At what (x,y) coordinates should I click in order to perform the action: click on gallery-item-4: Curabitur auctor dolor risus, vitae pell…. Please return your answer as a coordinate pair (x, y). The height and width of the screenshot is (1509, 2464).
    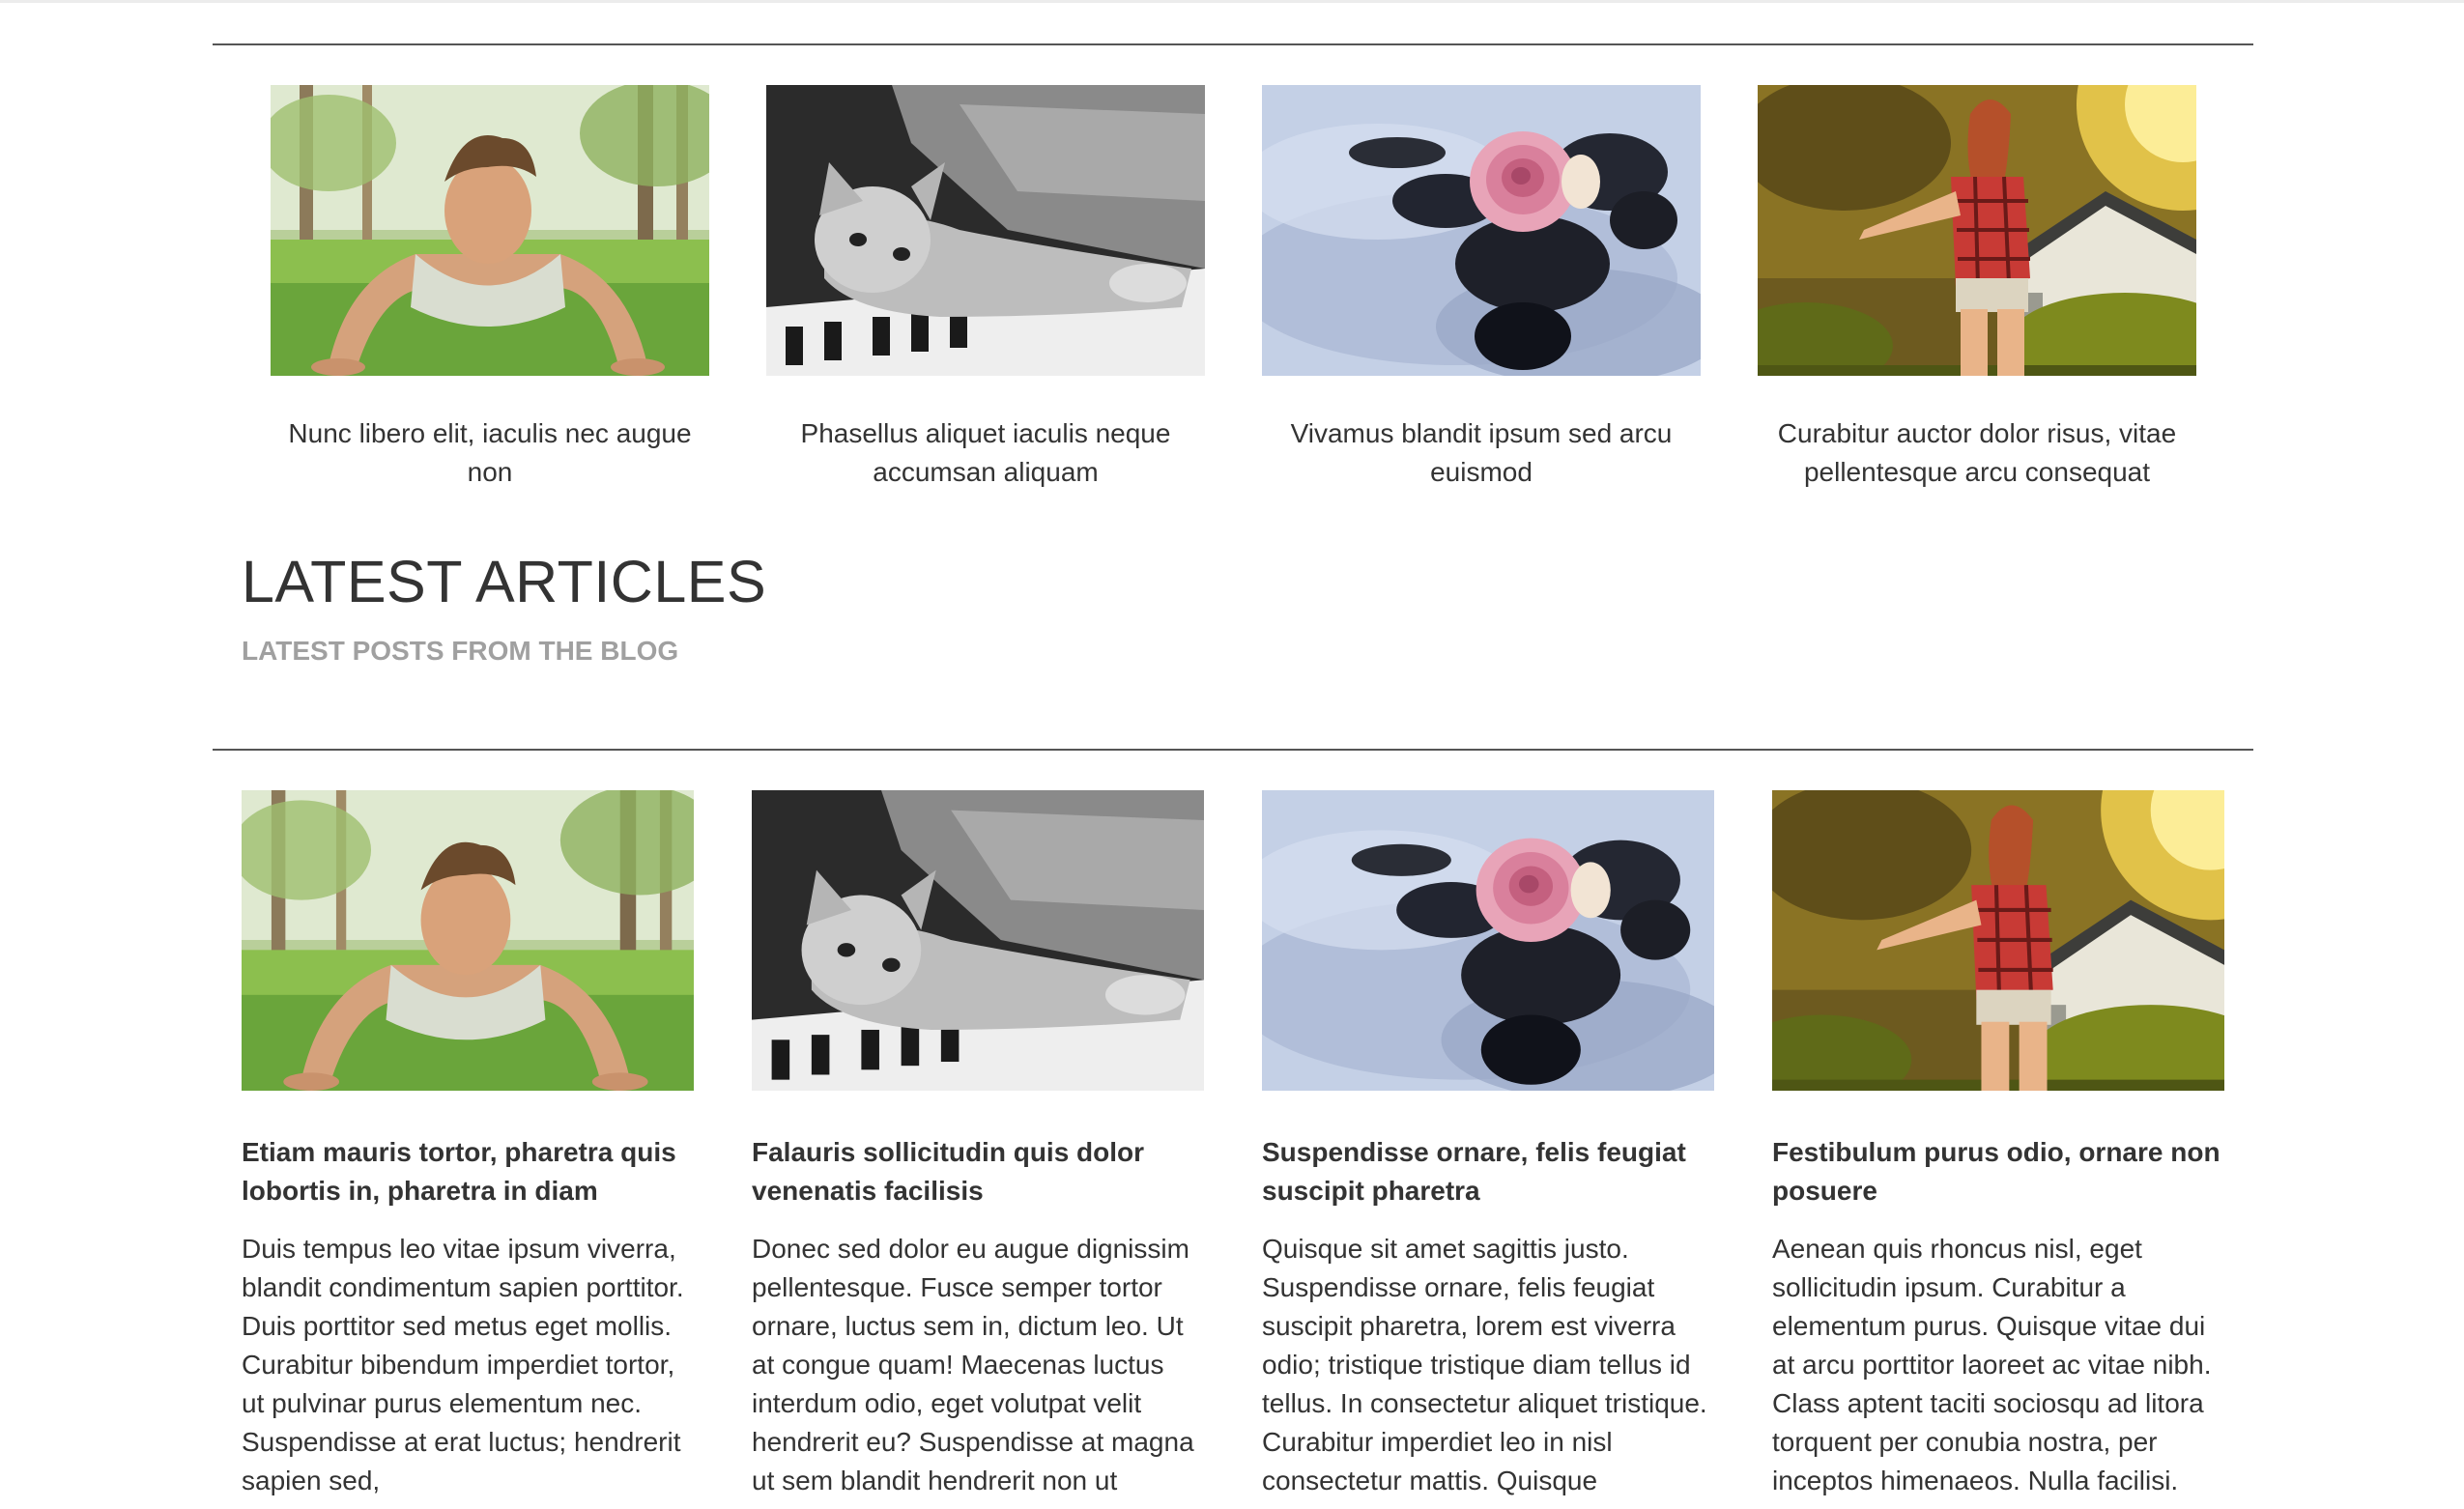
    Looking at the image, I should click on (1977, 288).